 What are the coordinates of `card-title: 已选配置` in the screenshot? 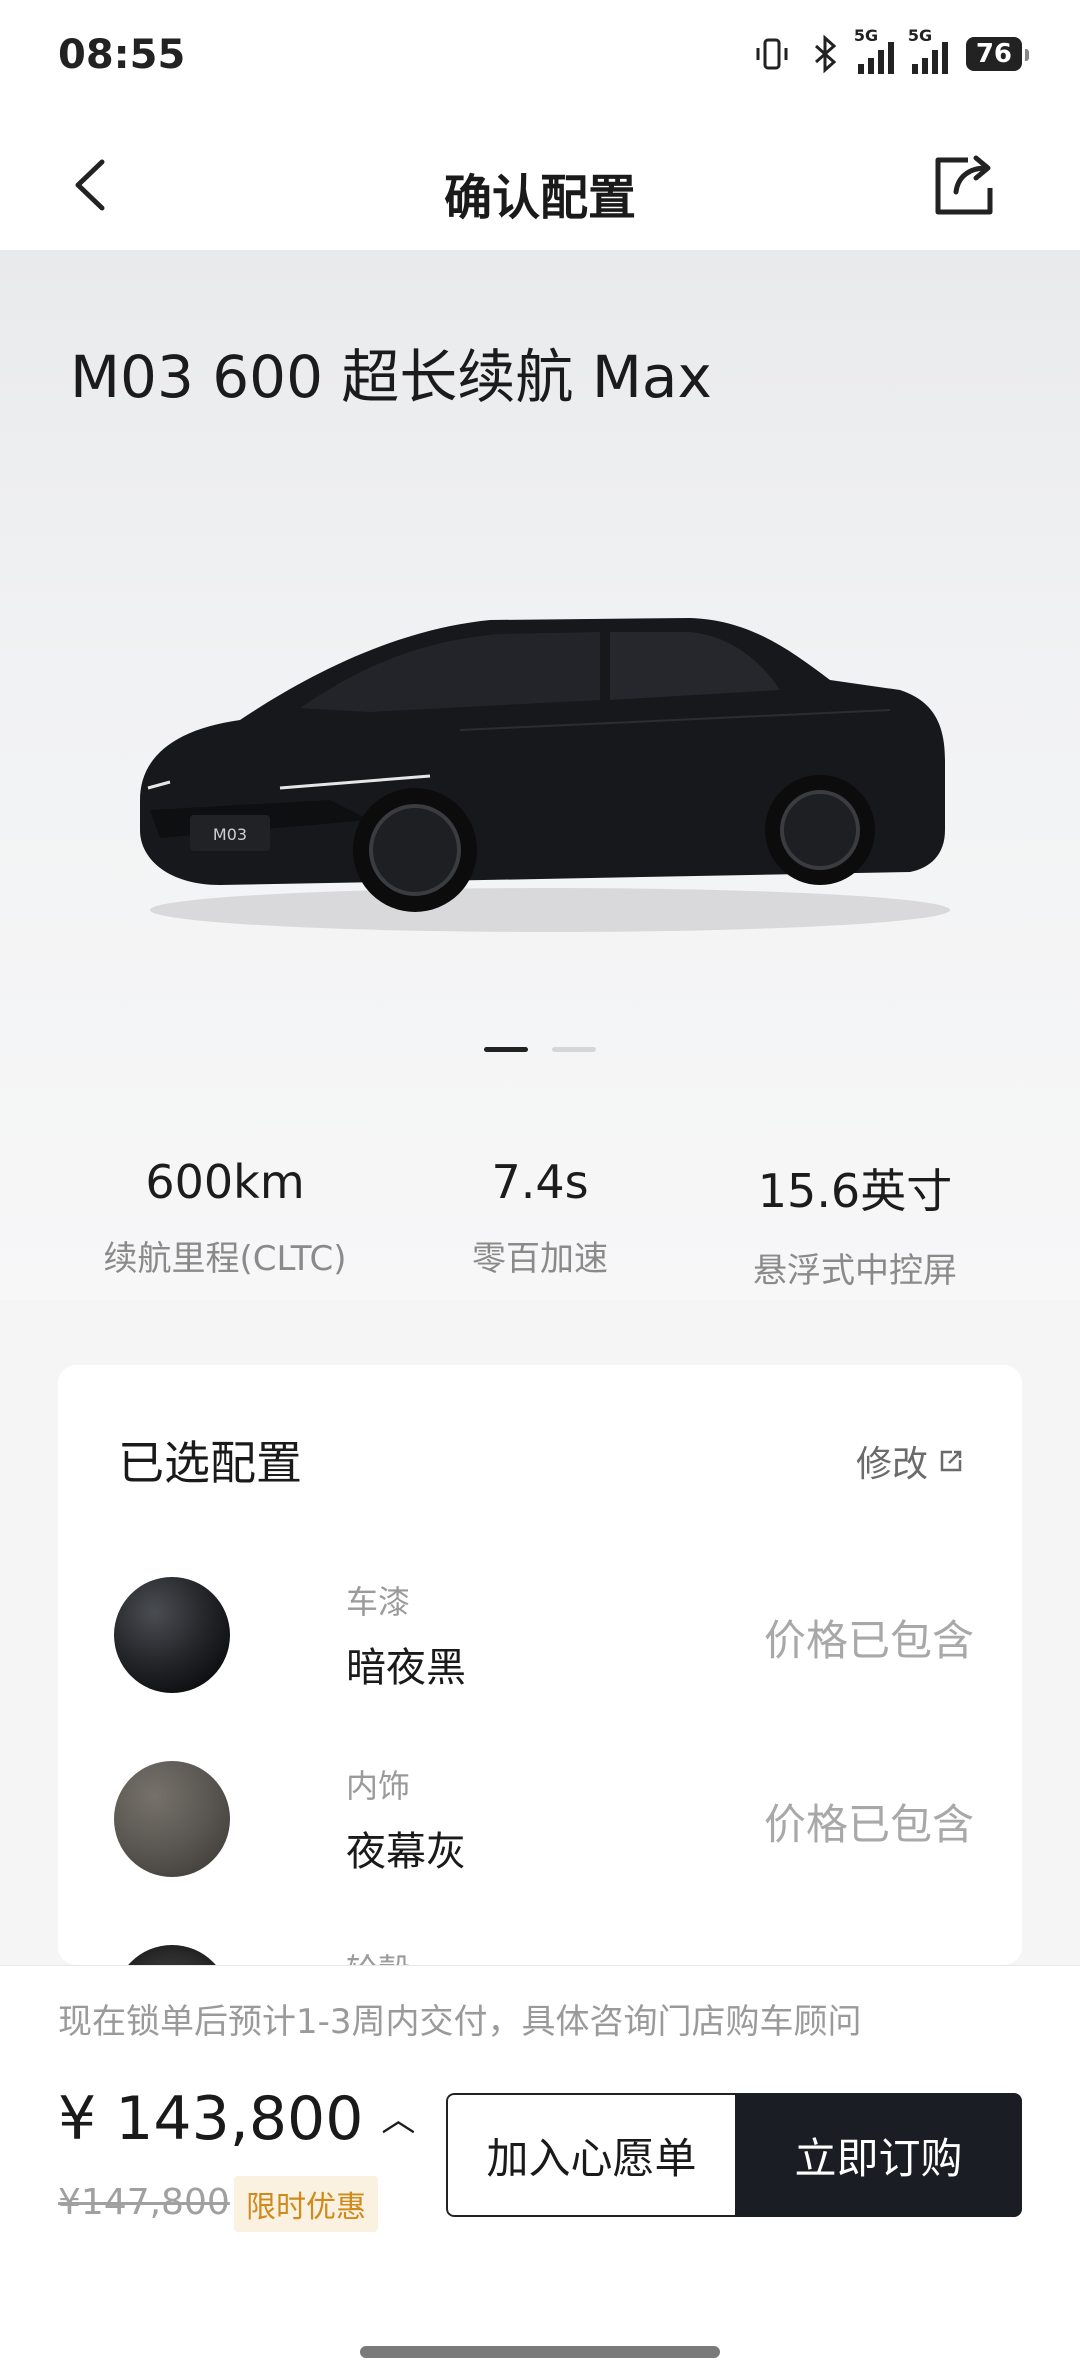 It's located at (210, 1463).